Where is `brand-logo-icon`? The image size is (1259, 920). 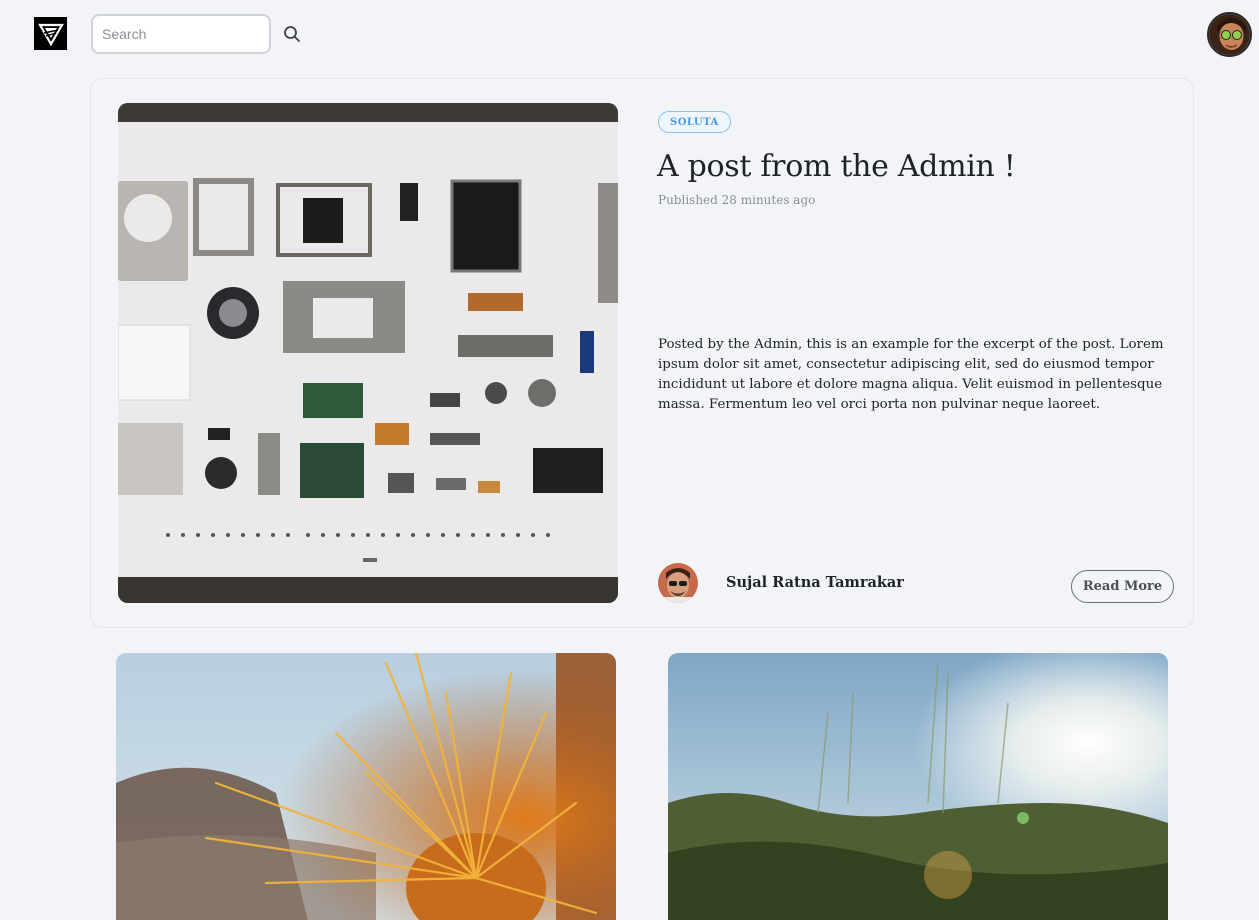
brand-logo-icon is located at coordinates (50, 34).